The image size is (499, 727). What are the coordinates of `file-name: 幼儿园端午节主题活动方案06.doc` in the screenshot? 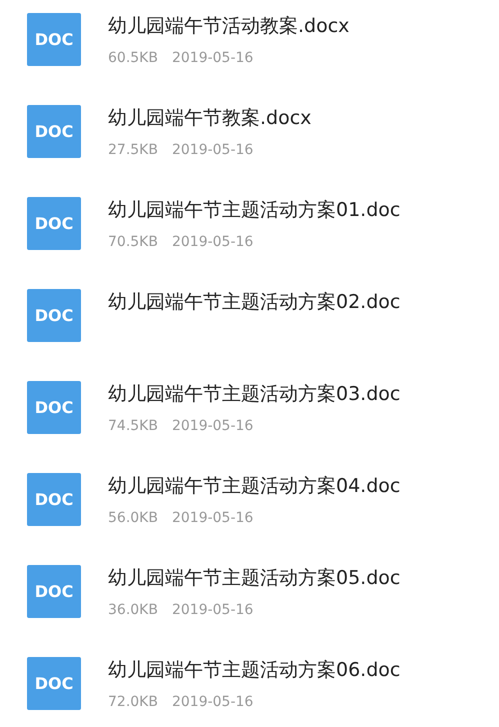 It's located at (254, 670).